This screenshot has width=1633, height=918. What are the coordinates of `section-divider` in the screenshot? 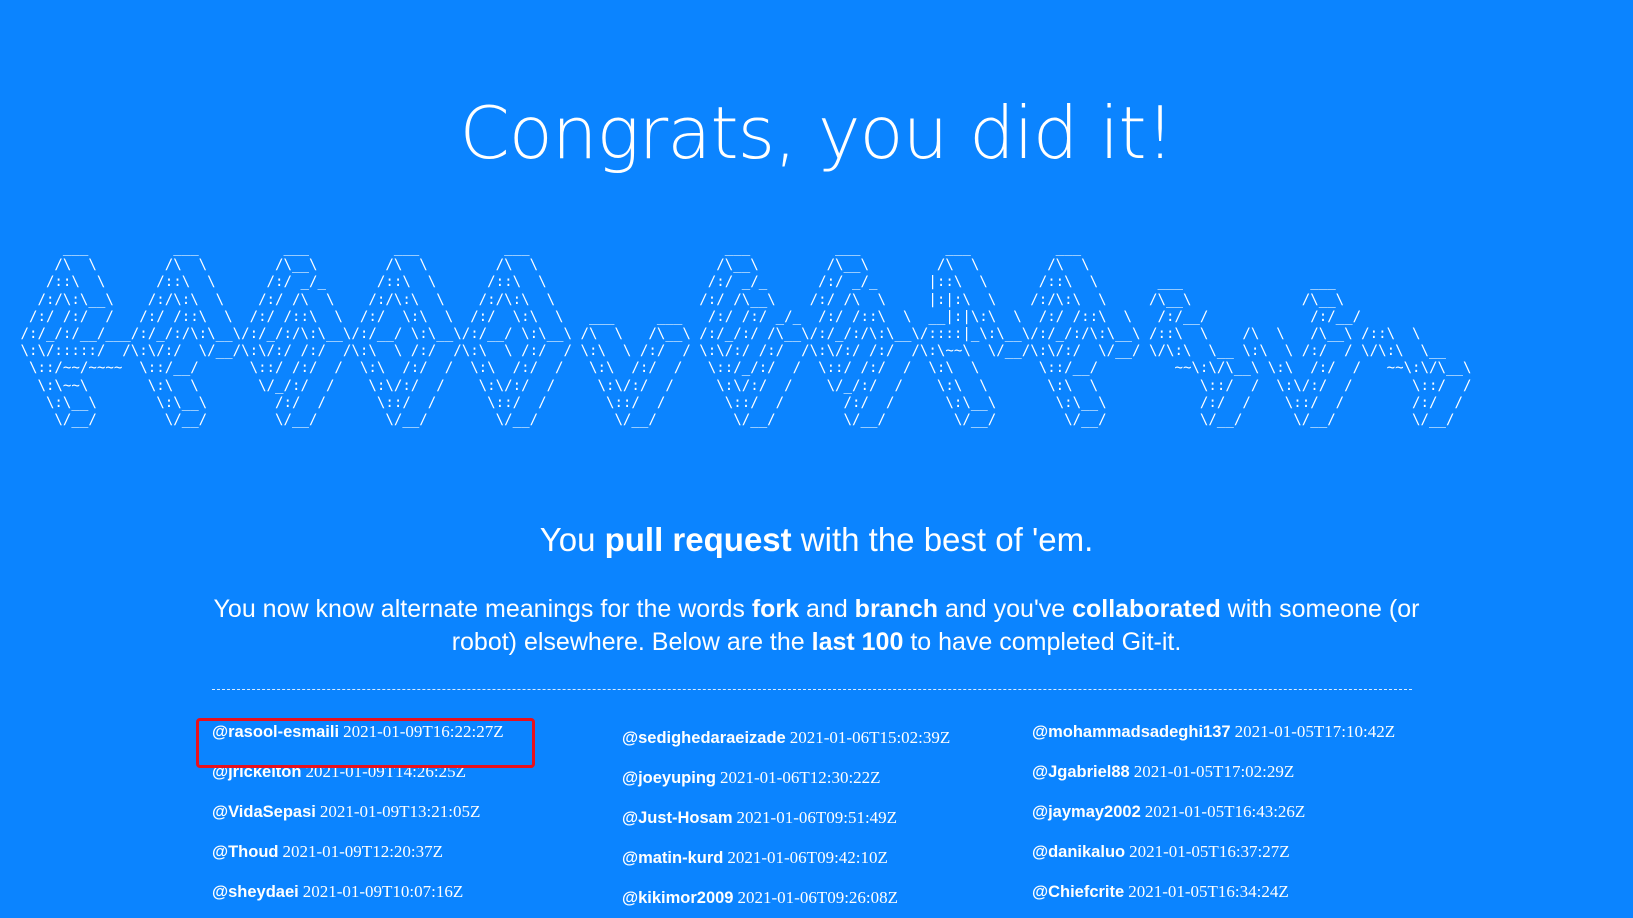 It's located at (812, 689).